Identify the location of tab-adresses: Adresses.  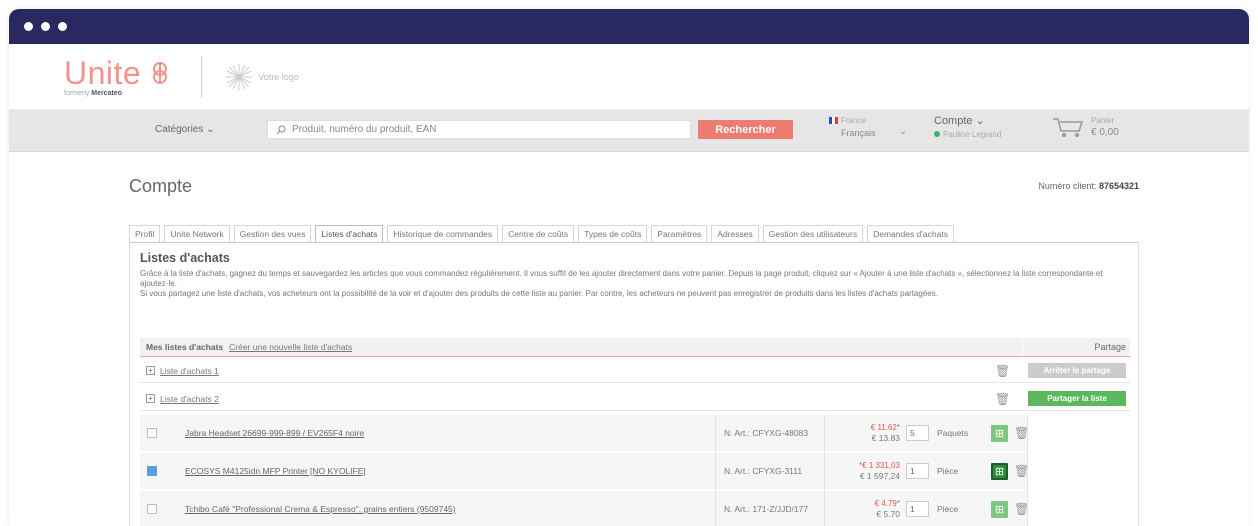
(735, 233).